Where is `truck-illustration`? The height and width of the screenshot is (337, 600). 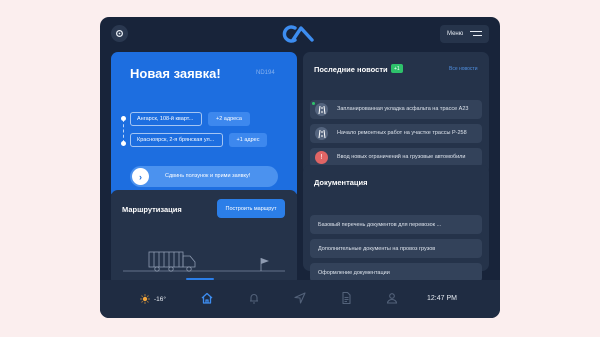 truck-illustration is located at coordinates (204, 261).